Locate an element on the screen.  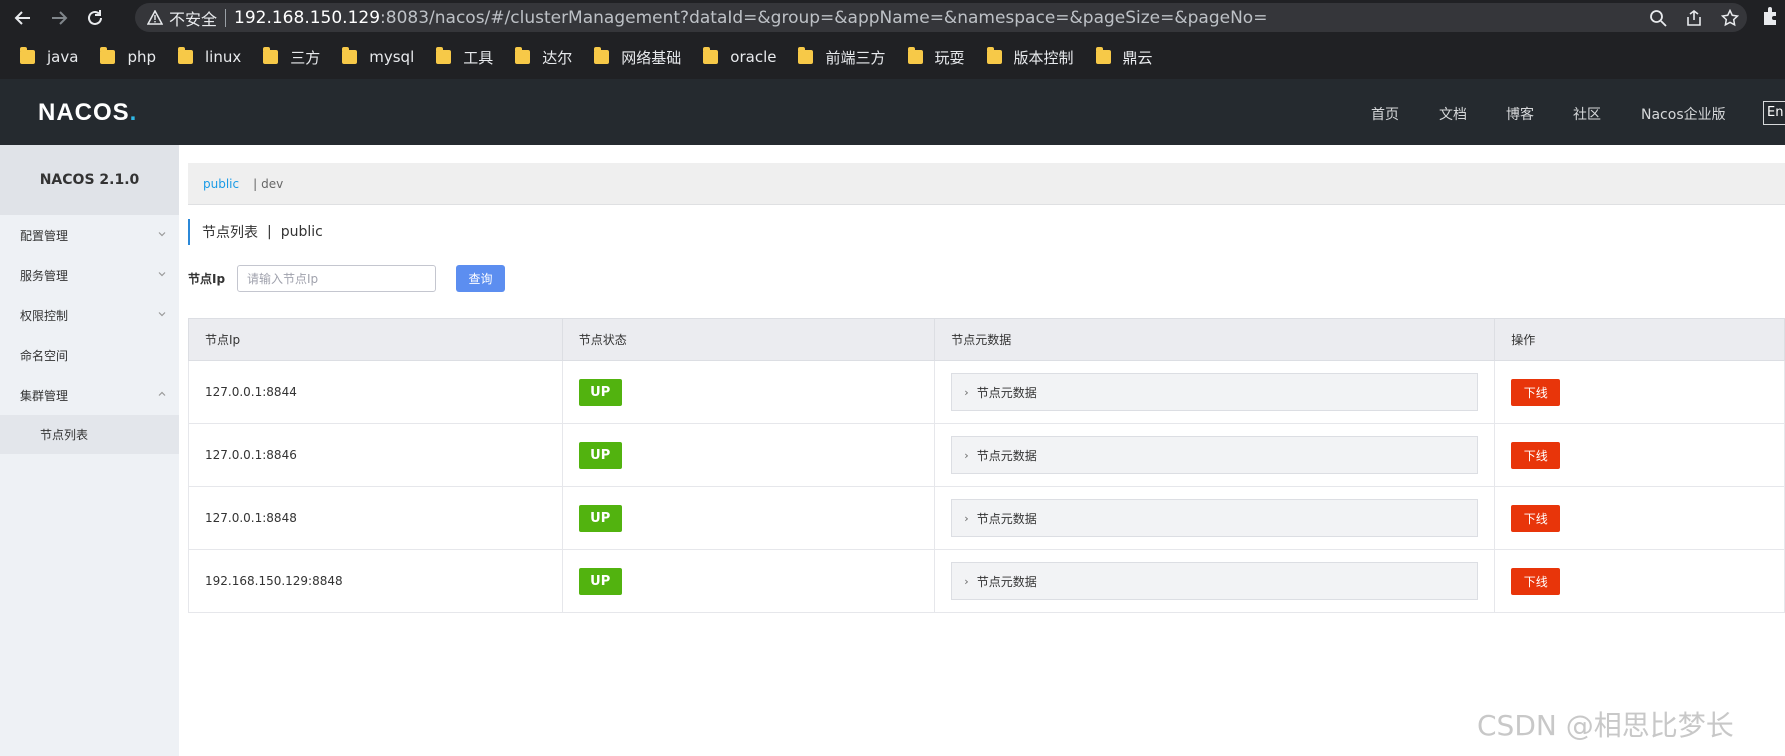
page-title-text: 节点列表 is located at coordinates (230, 233).